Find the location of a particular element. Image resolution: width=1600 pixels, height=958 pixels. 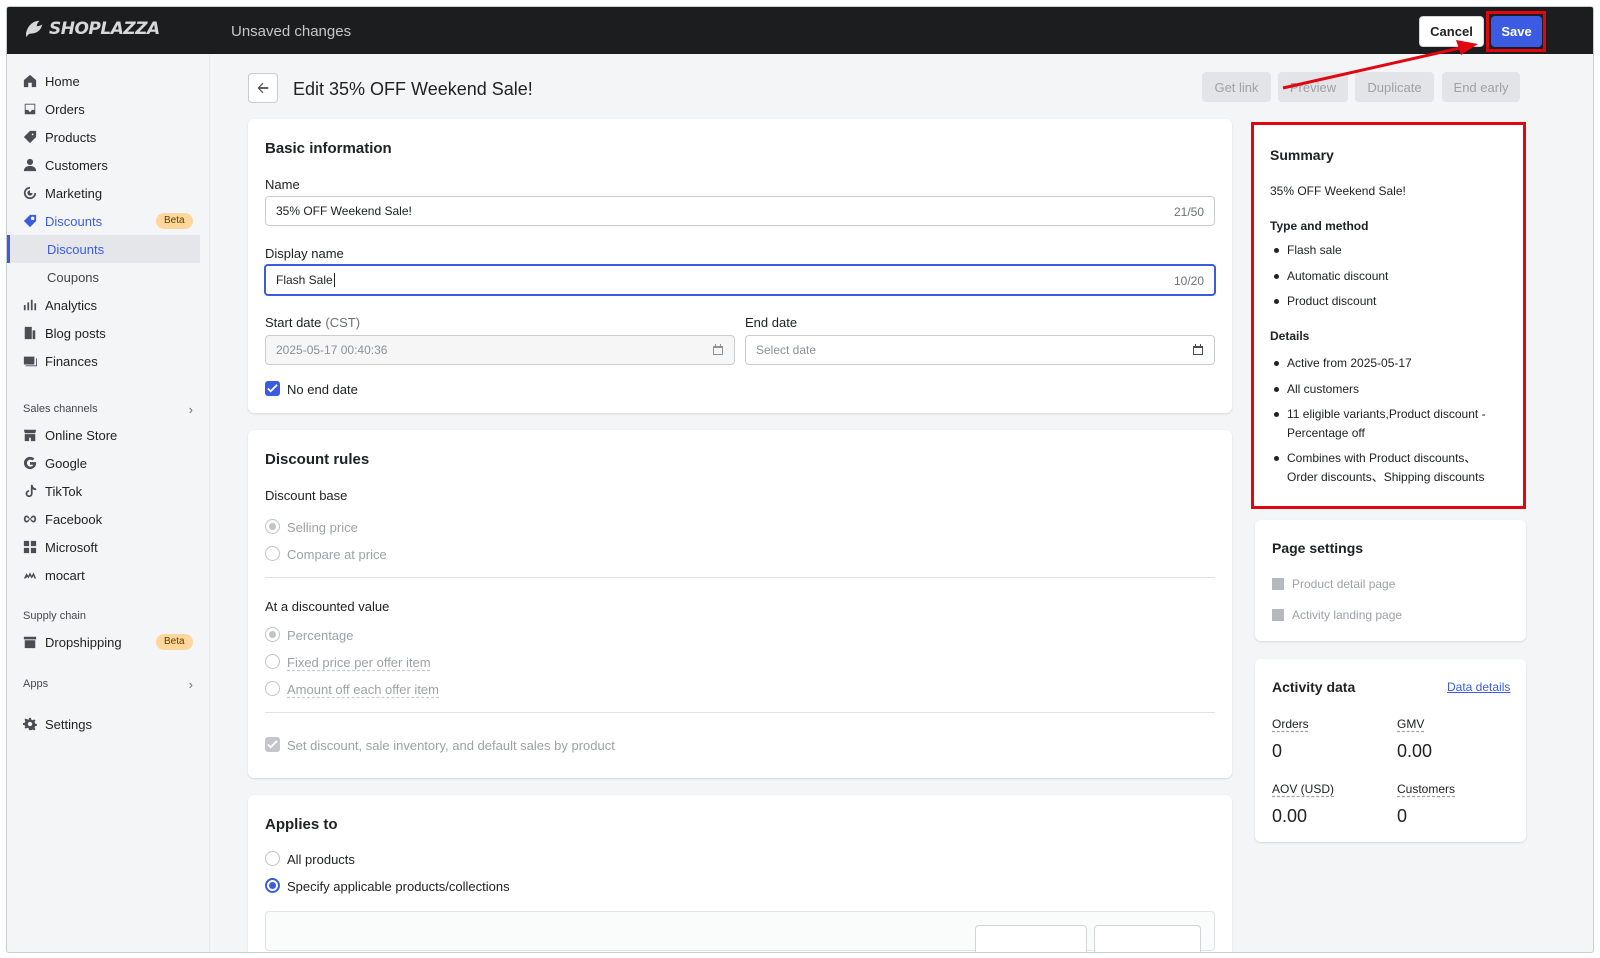

orders-value: 0 is located at coordinates (1277, 751).